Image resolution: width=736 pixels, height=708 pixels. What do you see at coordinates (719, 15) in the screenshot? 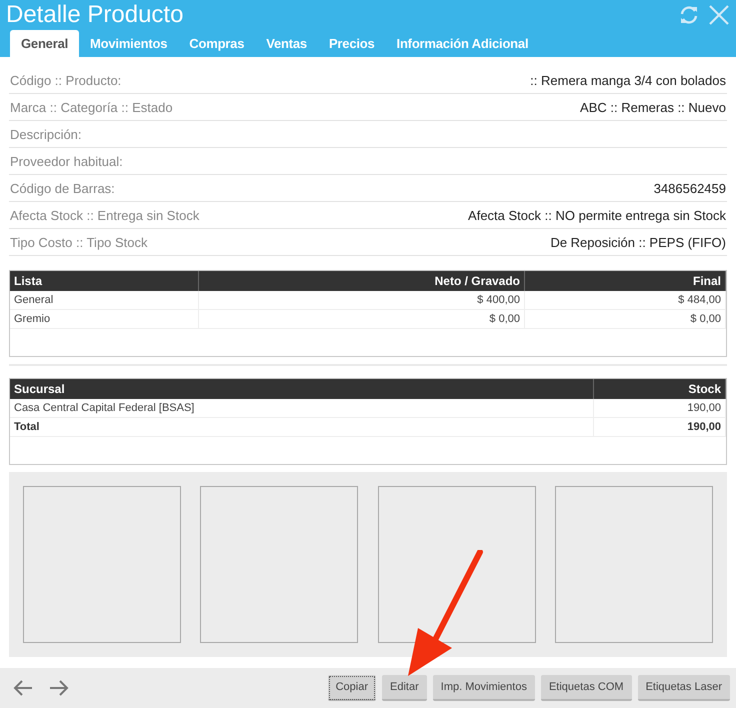
I see `close-icon` at bounding box center [719, 15].